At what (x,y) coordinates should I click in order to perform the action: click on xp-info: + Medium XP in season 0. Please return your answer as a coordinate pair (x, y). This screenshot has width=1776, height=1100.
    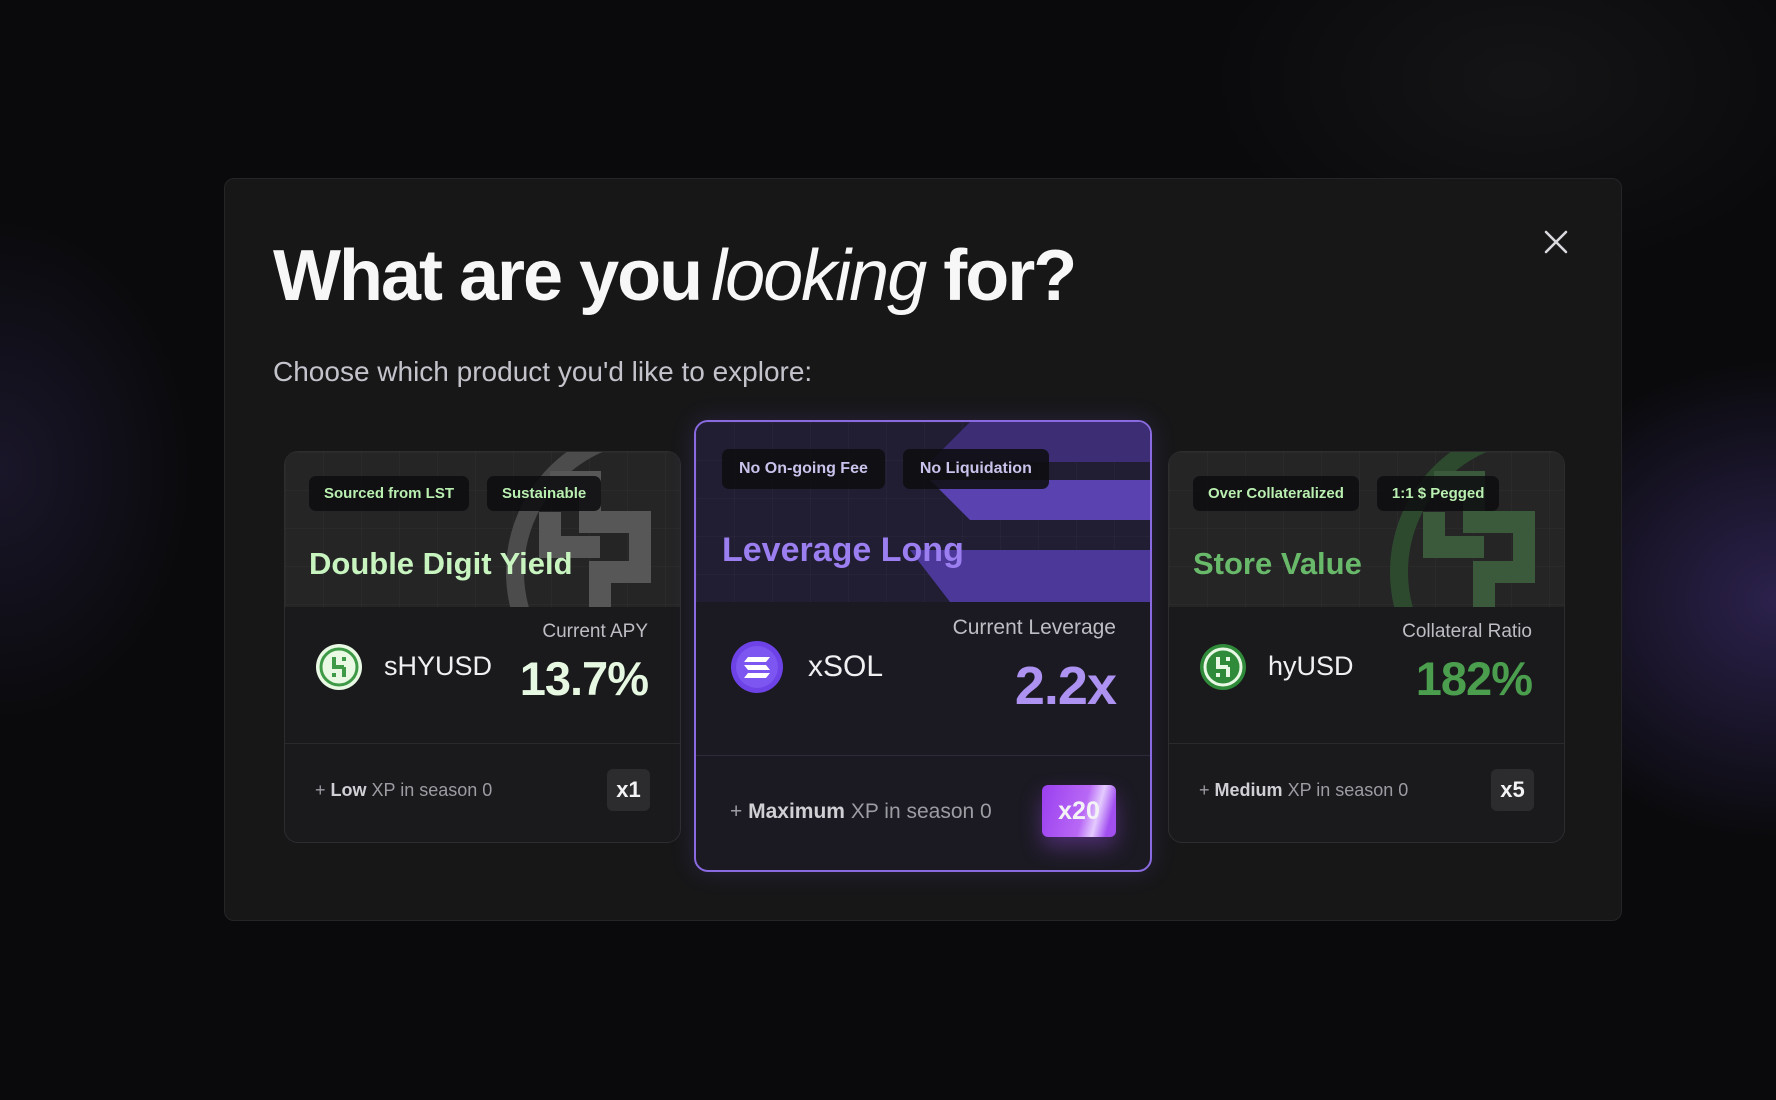
    Looking at the image, I should click on (1303, 790).